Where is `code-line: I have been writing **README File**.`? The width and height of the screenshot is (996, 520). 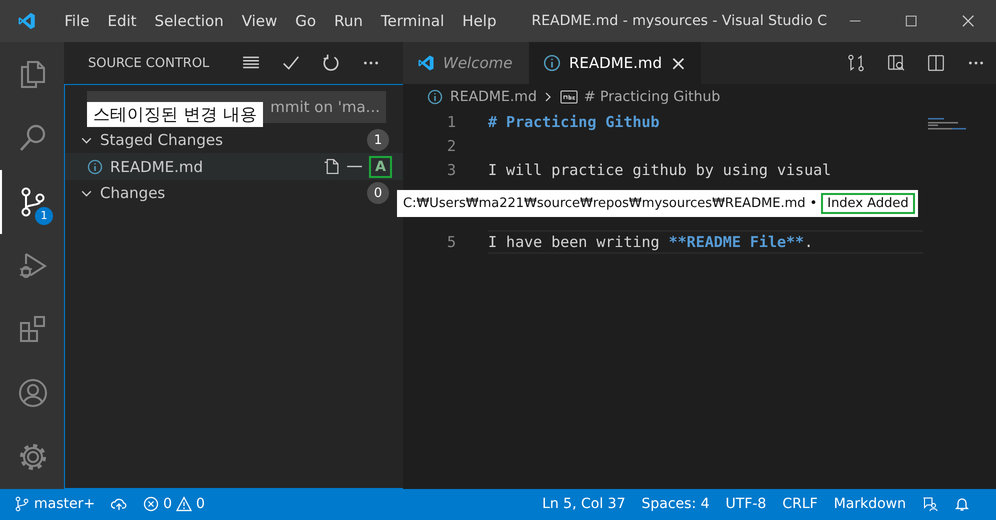
code-line: I have been writing **README File**. is located at coordinates (651, 242).